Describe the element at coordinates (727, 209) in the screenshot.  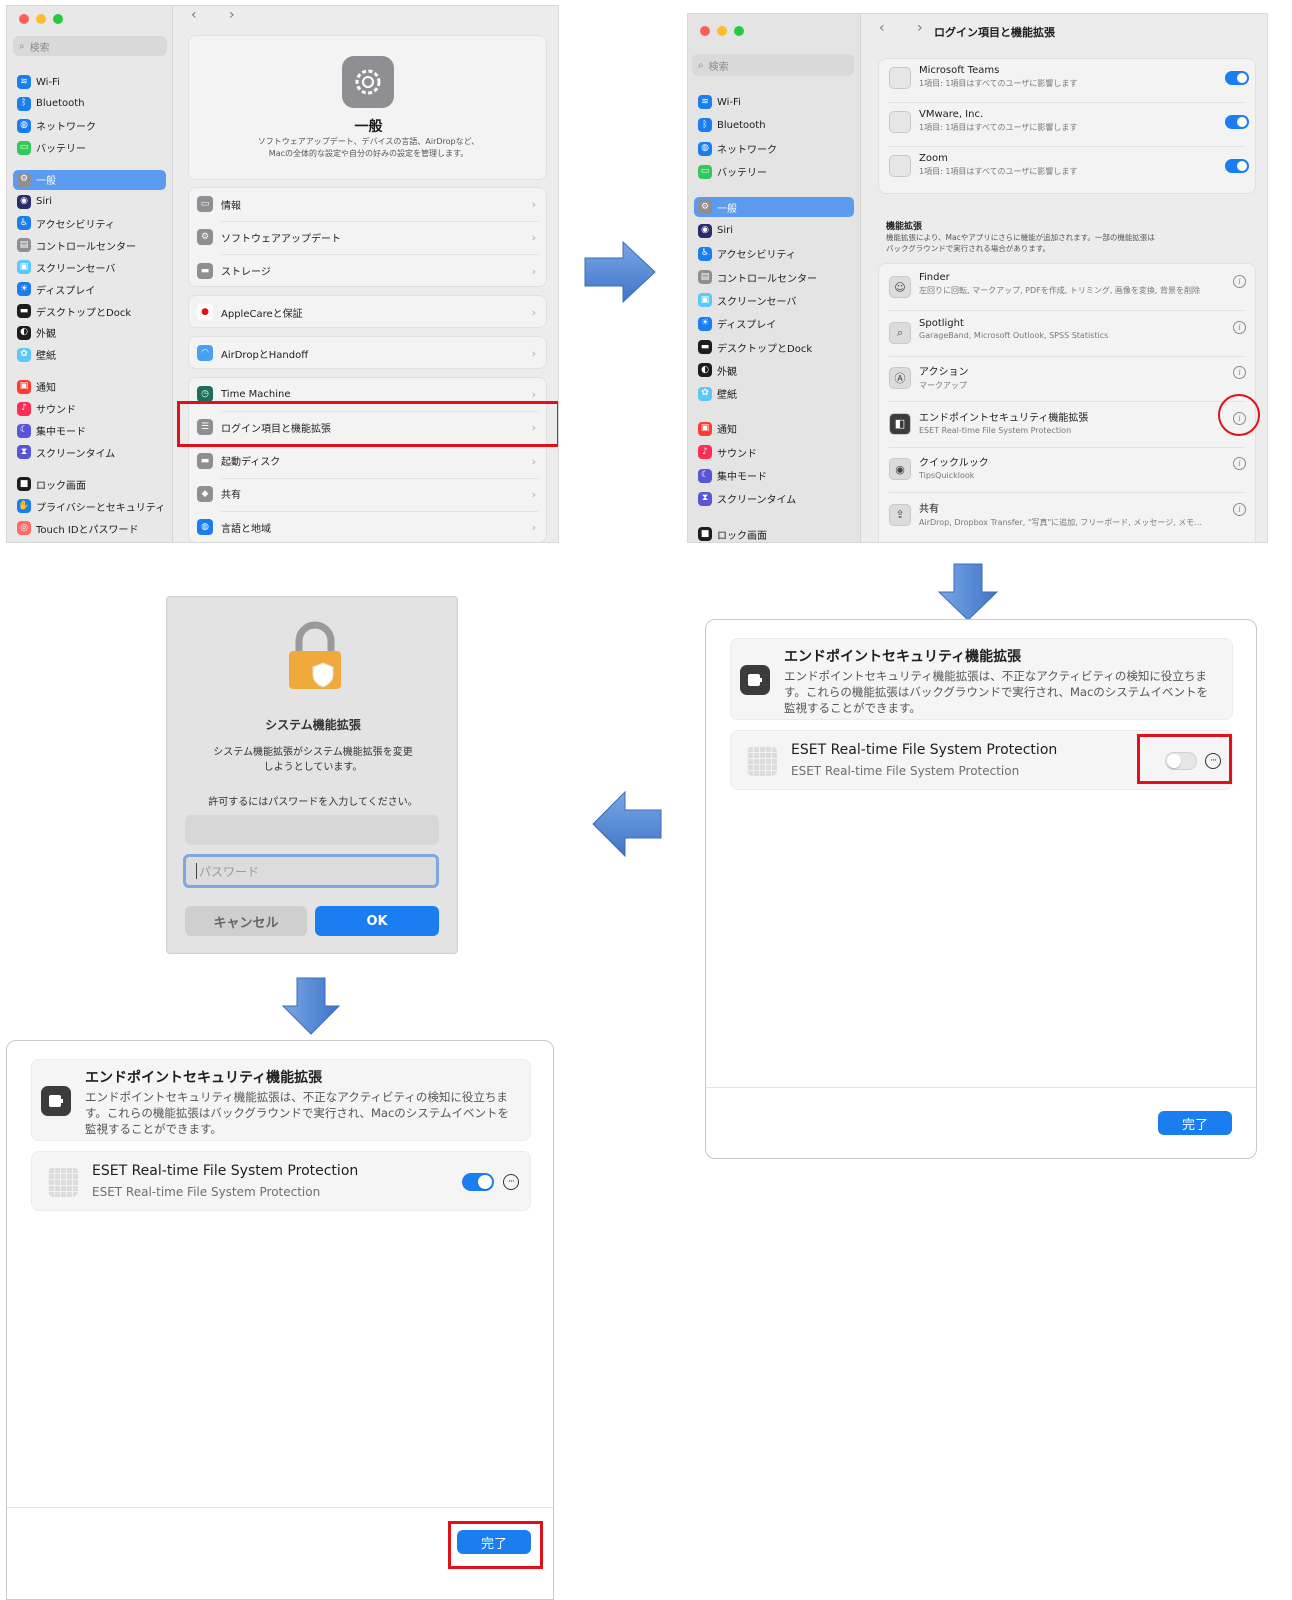
I see `sidebar-item-label: 一般` at that location.